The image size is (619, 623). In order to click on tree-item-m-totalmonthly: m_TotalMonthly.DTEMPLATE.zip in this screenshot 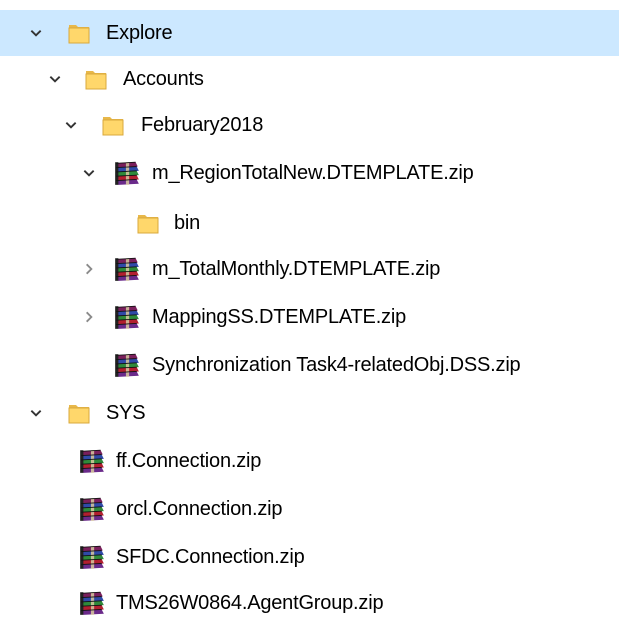, I will do `click(309, 269)`.